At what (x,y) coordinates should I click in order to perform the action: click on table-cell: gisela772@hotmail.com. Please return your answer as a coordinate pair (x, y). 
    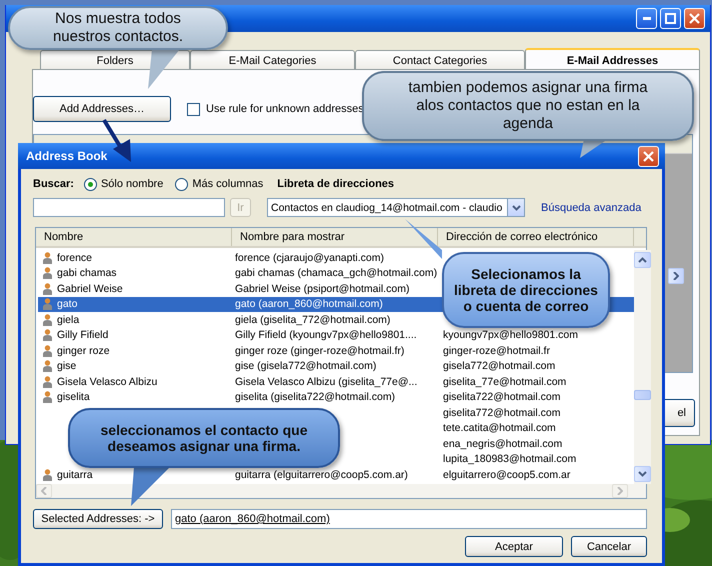
    Looking at the image, I should click on (499, 366).